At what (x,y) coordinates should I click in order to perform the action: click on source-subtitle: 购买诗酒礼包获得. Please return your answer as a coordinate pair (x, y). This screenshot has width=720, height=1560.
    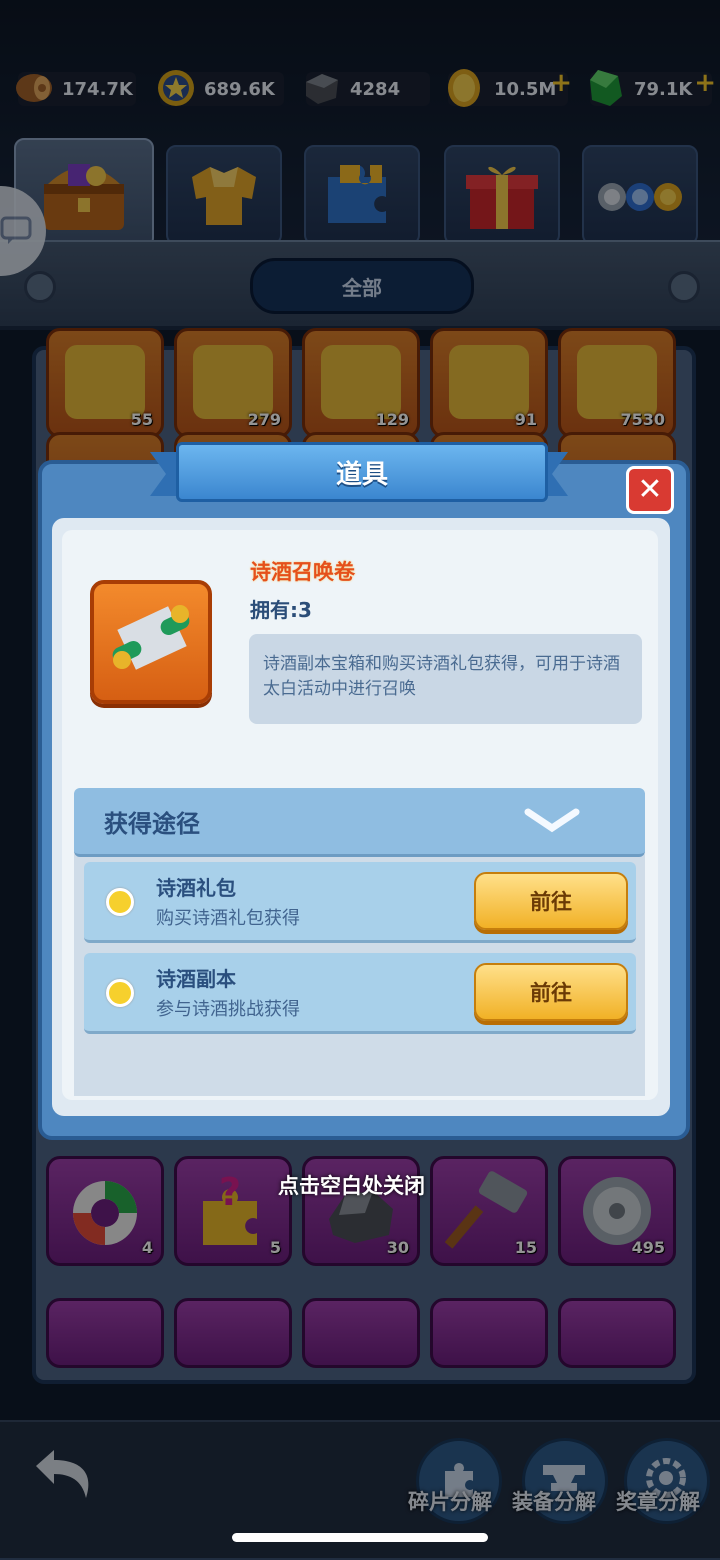
    Looking at the image, I should click on (228, 918).